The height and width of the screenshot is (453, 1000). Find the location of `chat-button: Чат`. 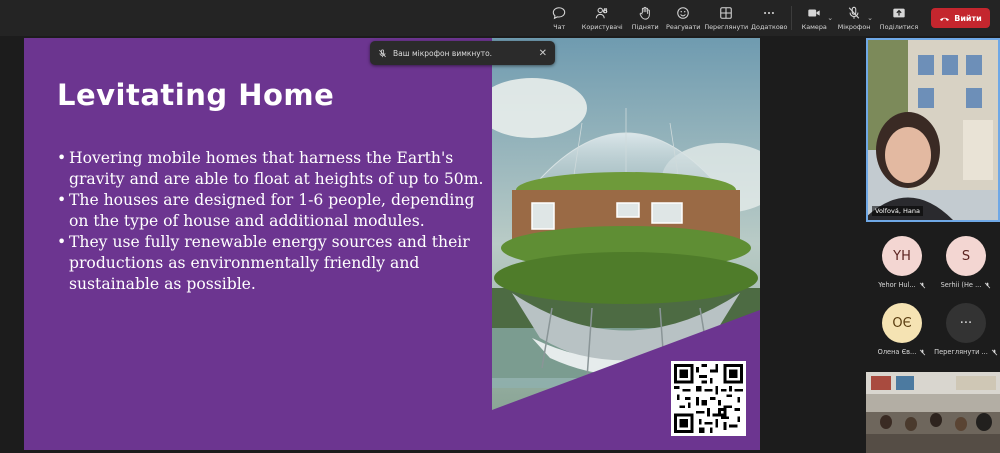

chat-button: Чат is located at coordinates (559, 18).